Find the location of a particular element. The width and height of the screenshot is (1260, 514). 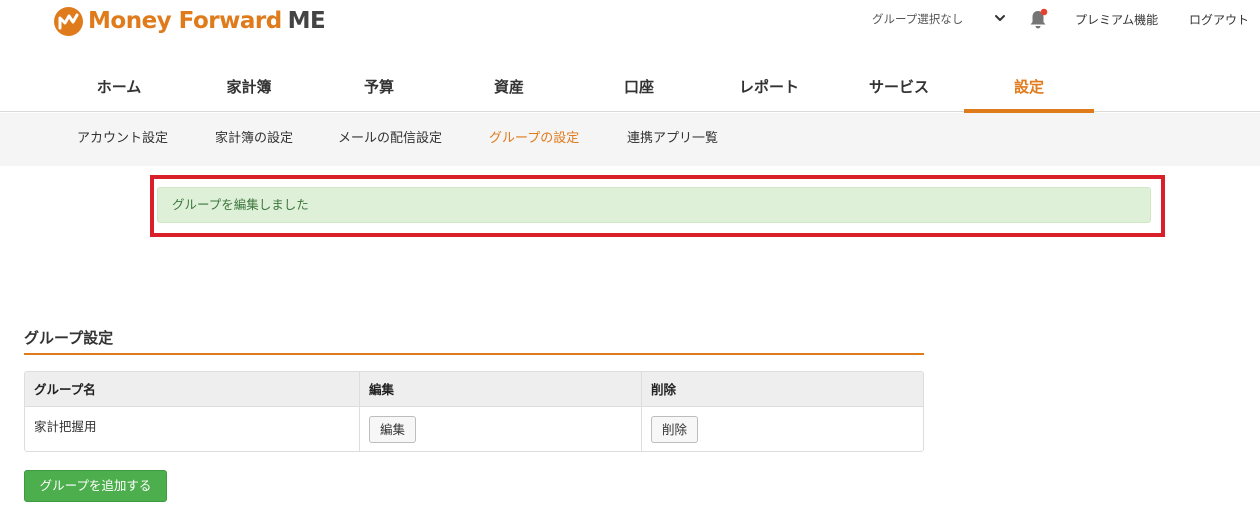

header-delete: 削除 is located at coordinates (664, 389).